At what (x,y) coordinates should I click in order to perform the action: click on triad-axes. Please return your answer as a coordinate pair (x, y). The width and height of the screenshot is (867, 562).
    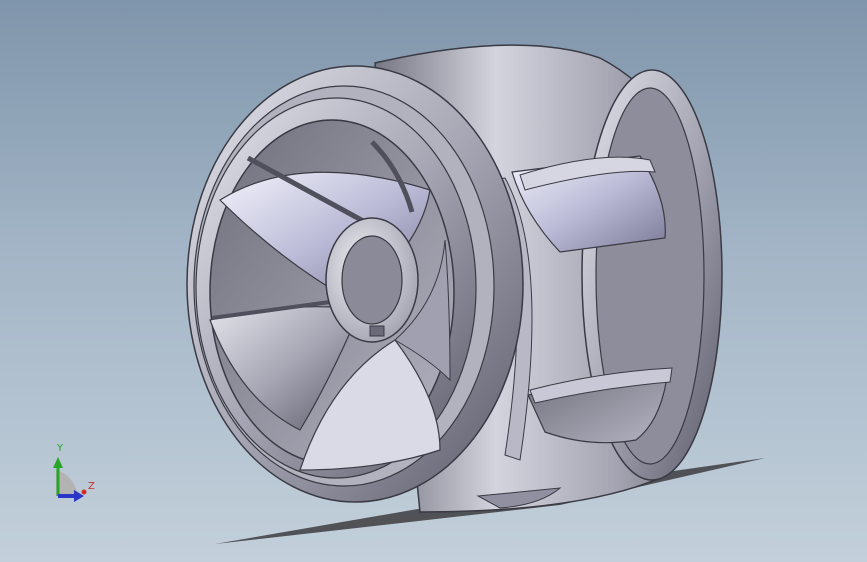
    Looking at the image, I should click on (70, 479).